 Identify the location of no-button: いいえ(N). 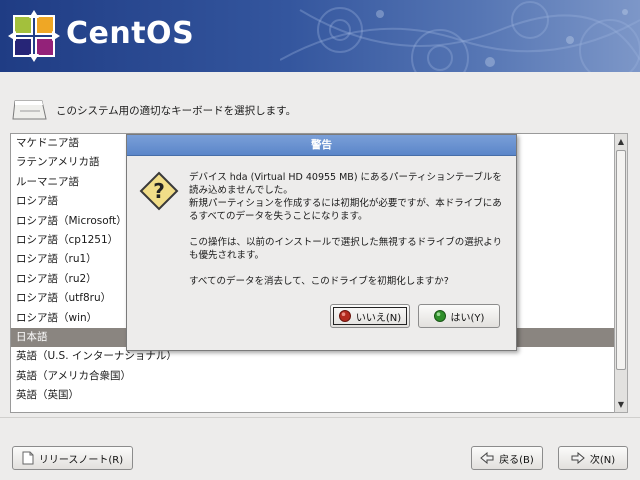
(370, 316).